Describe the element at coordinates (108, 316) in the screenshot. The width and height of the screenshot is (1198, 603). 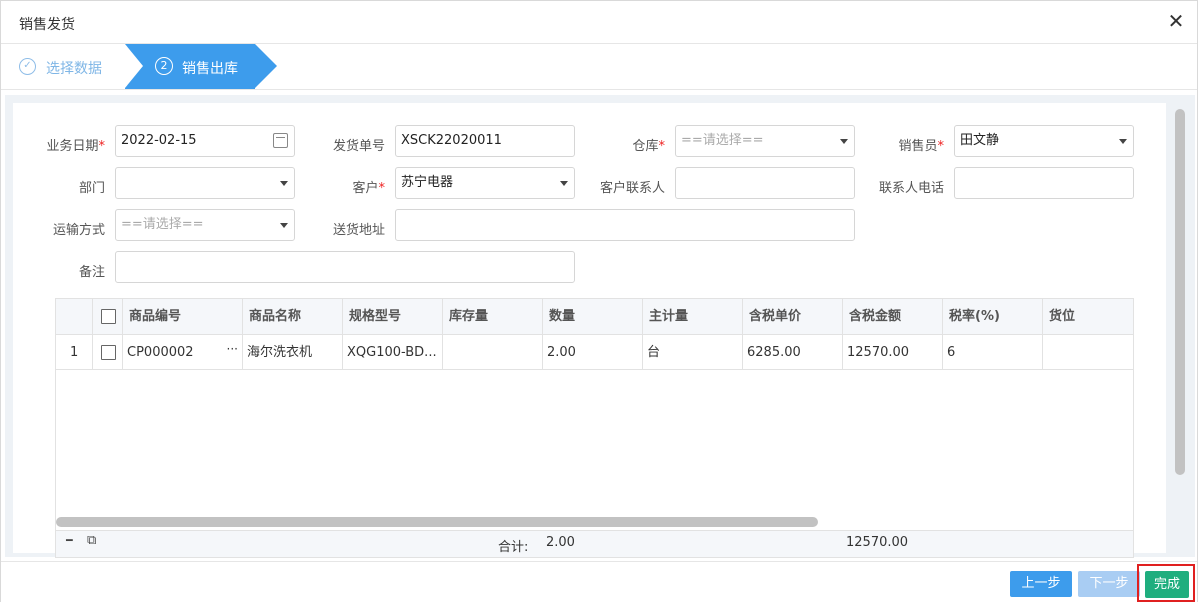
I see `select-all-checkbox` at that location.